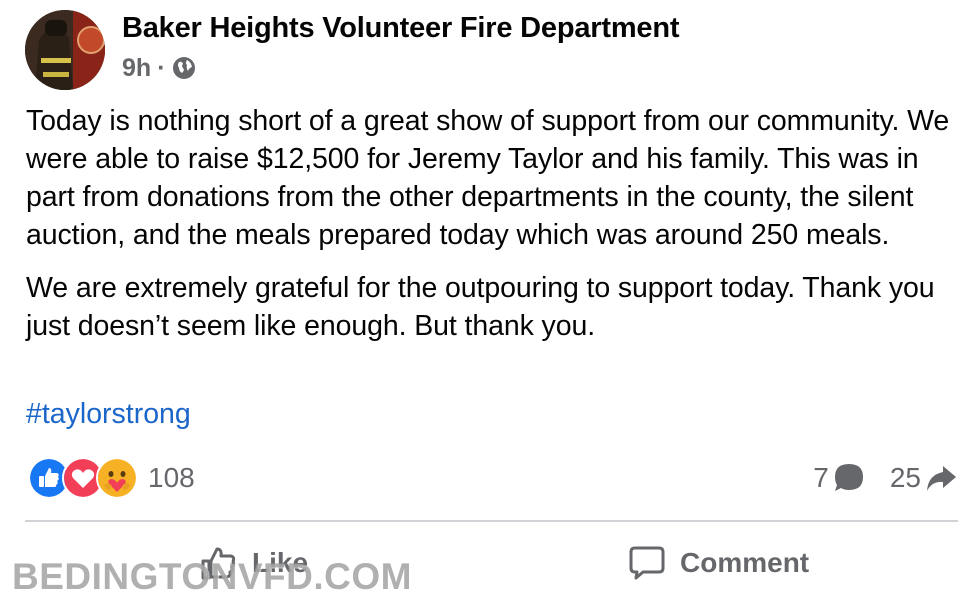  I want to click on like-label: Like, so click(280, 562).